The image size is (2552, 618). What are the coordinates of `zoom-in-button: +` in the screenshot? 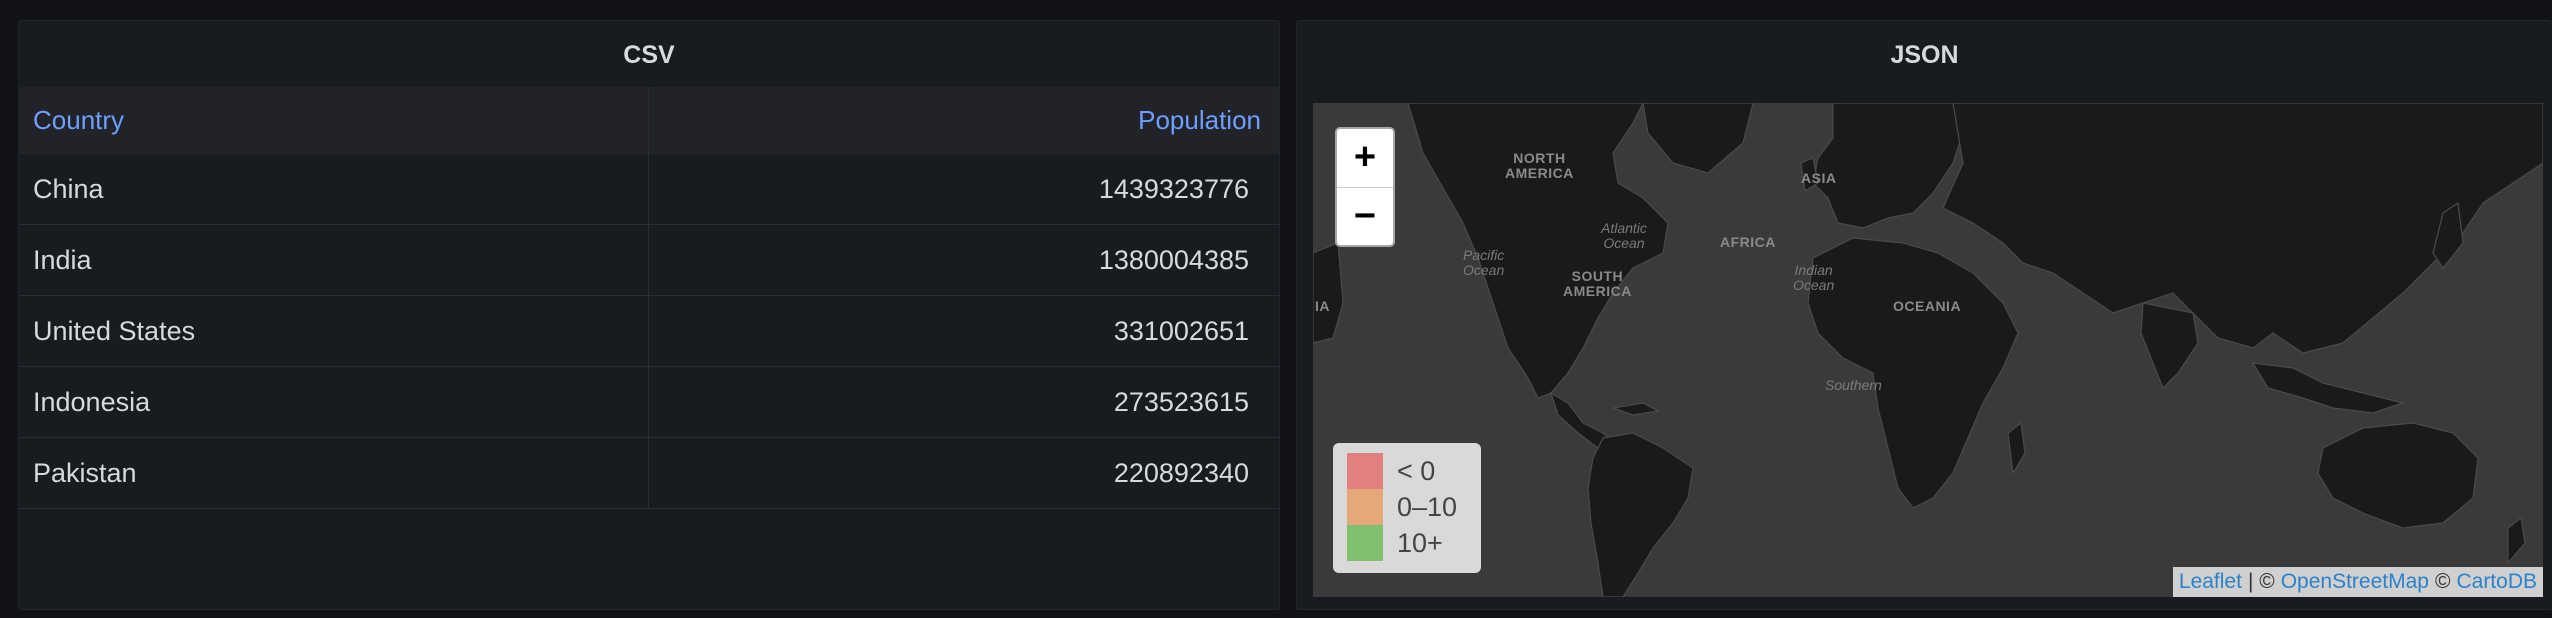 It's located at (1365, 158).